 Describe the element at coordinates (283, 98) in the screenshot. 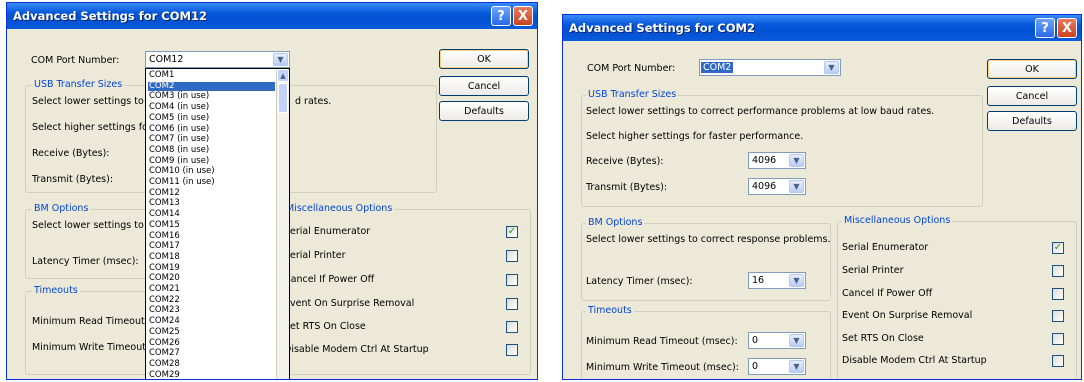

I see `scrollbar-thumb` at that location.